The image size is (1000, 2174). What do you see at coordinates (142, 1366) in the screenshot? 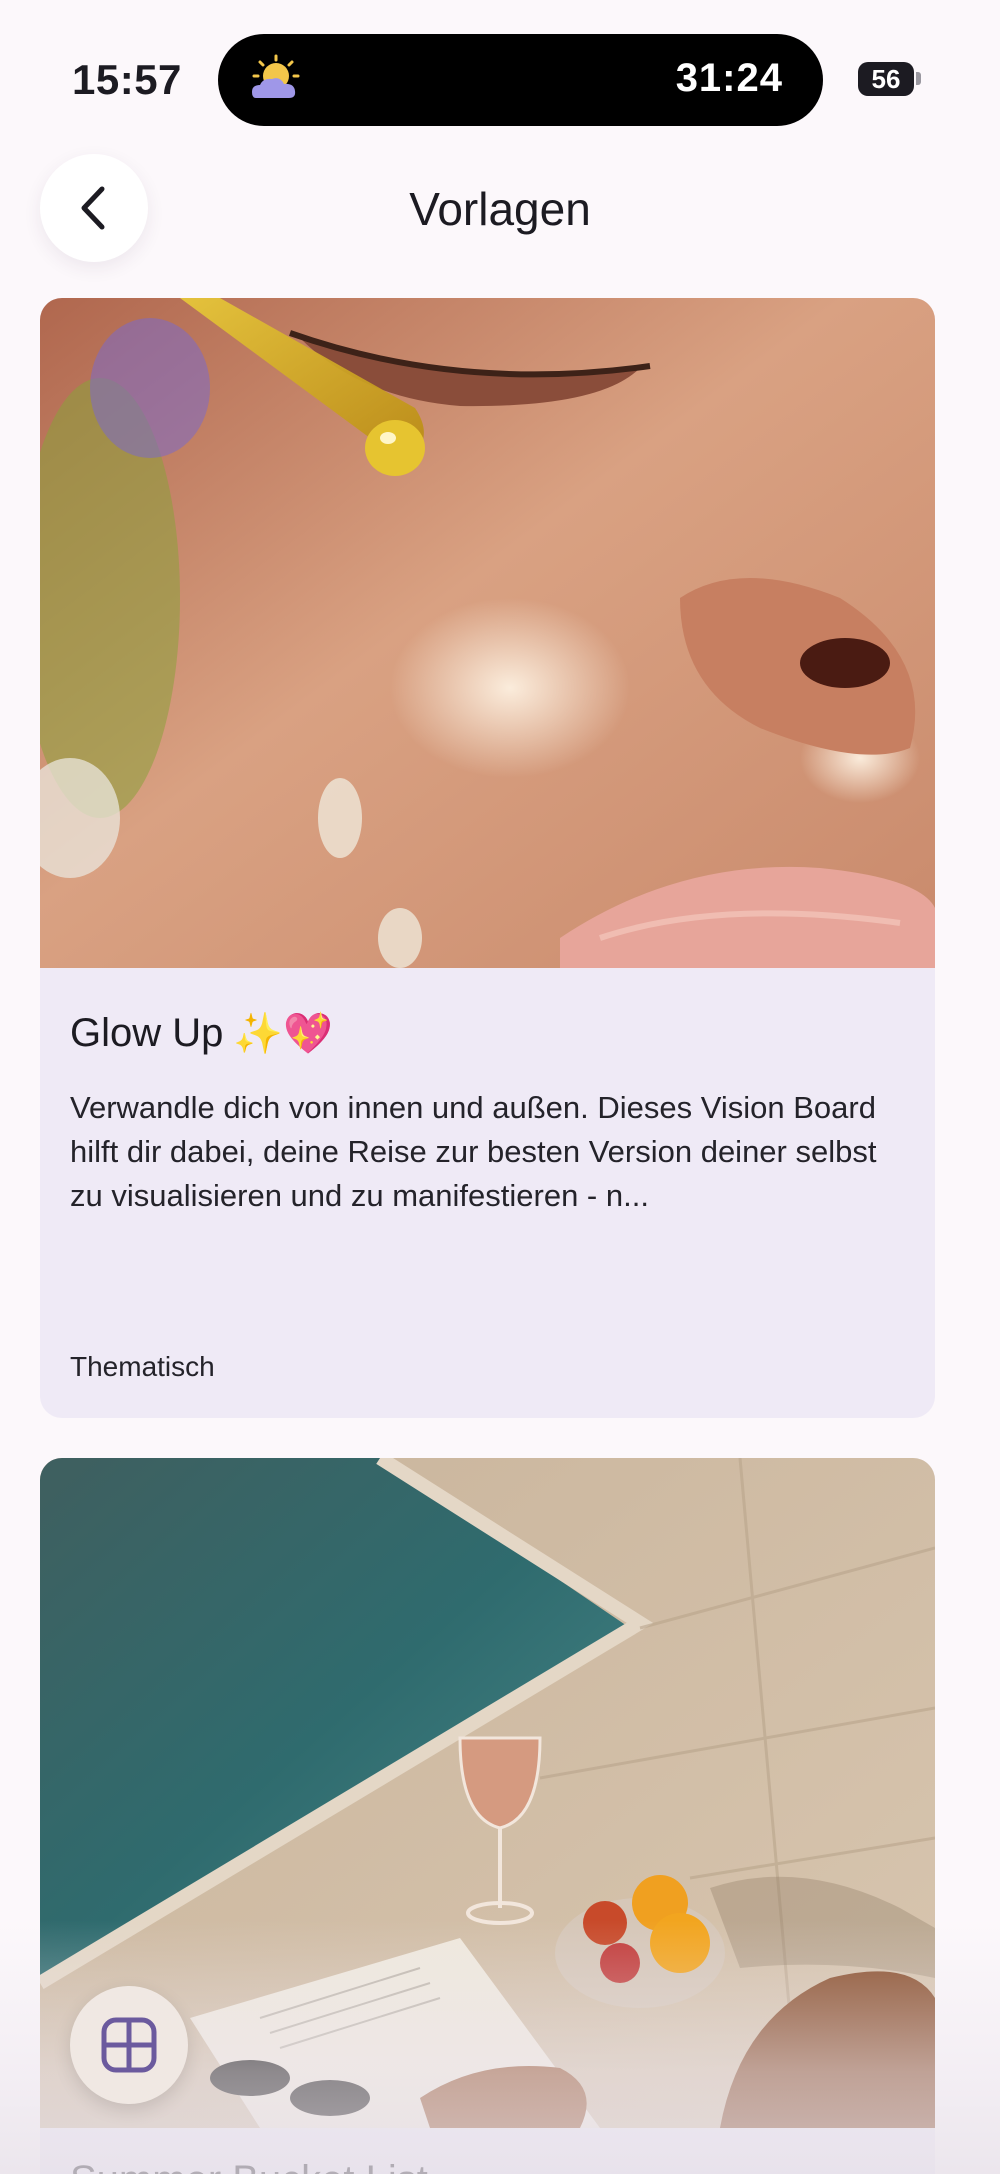
I see `template-category: Thematisch` at bounding box center [142, 1366].